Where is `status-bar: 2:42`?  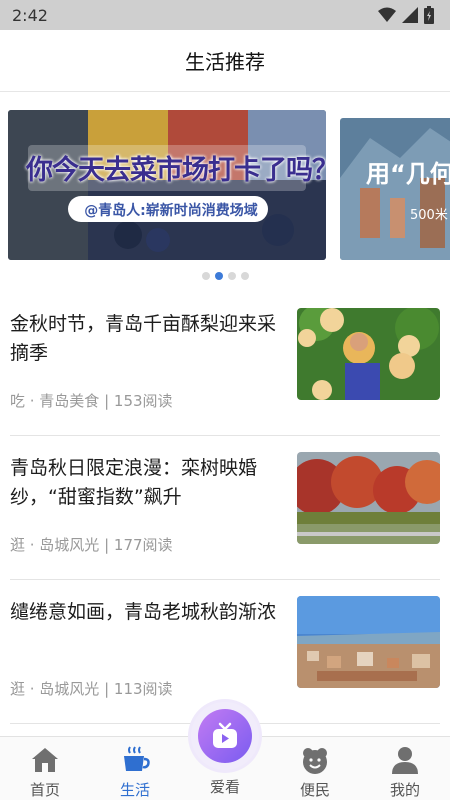 status-bar: 2:42 is located at coordinates (225, 15).